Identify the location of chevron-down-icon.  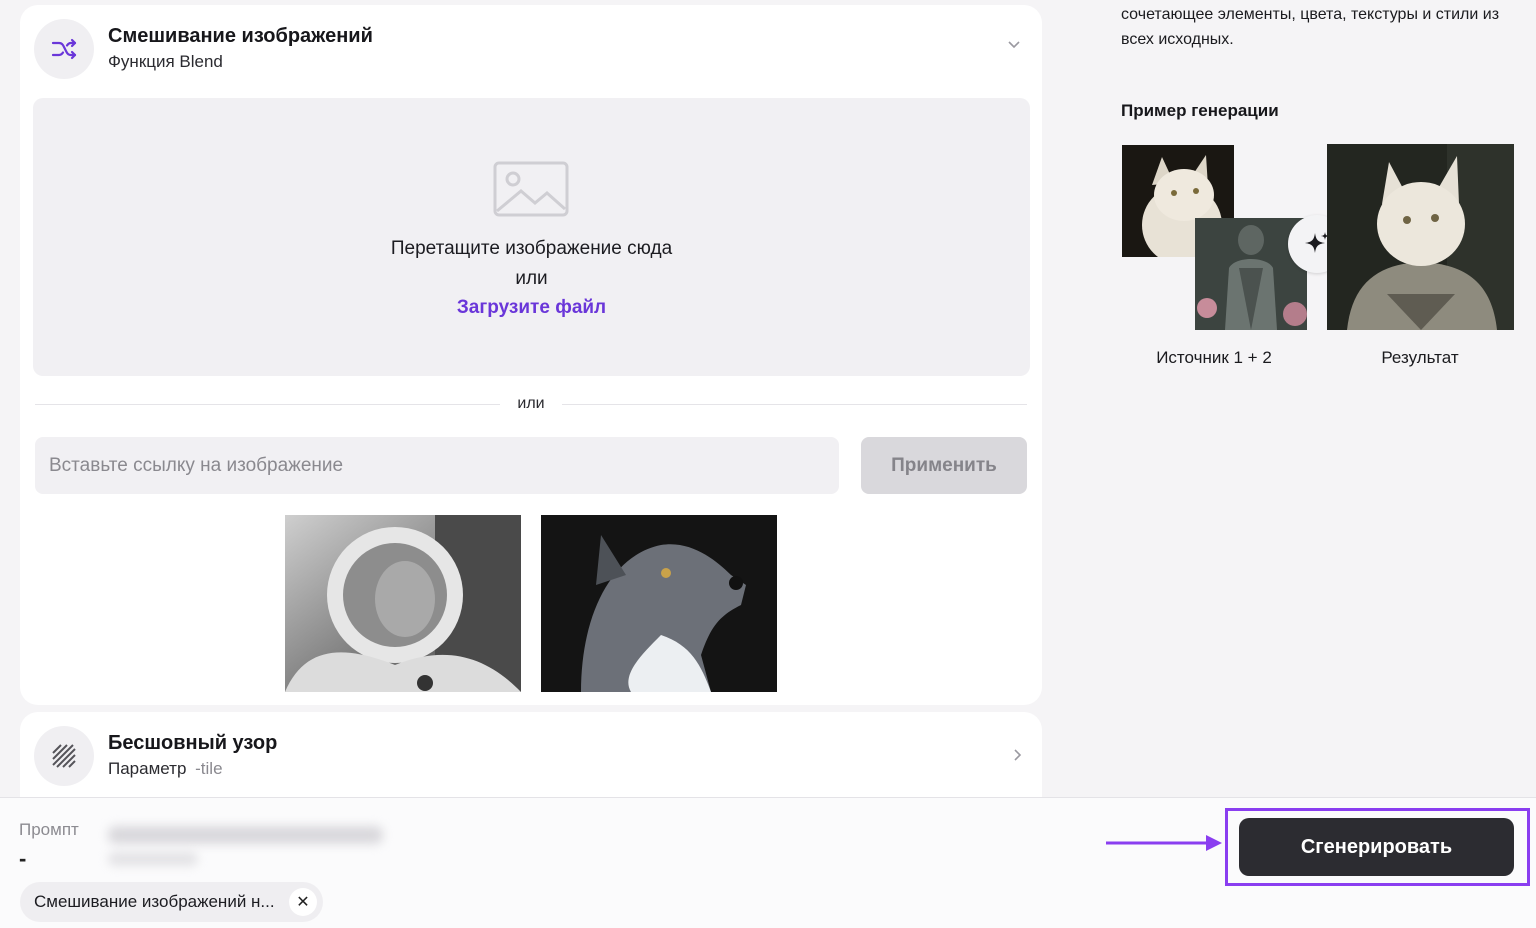
(1014, 45).